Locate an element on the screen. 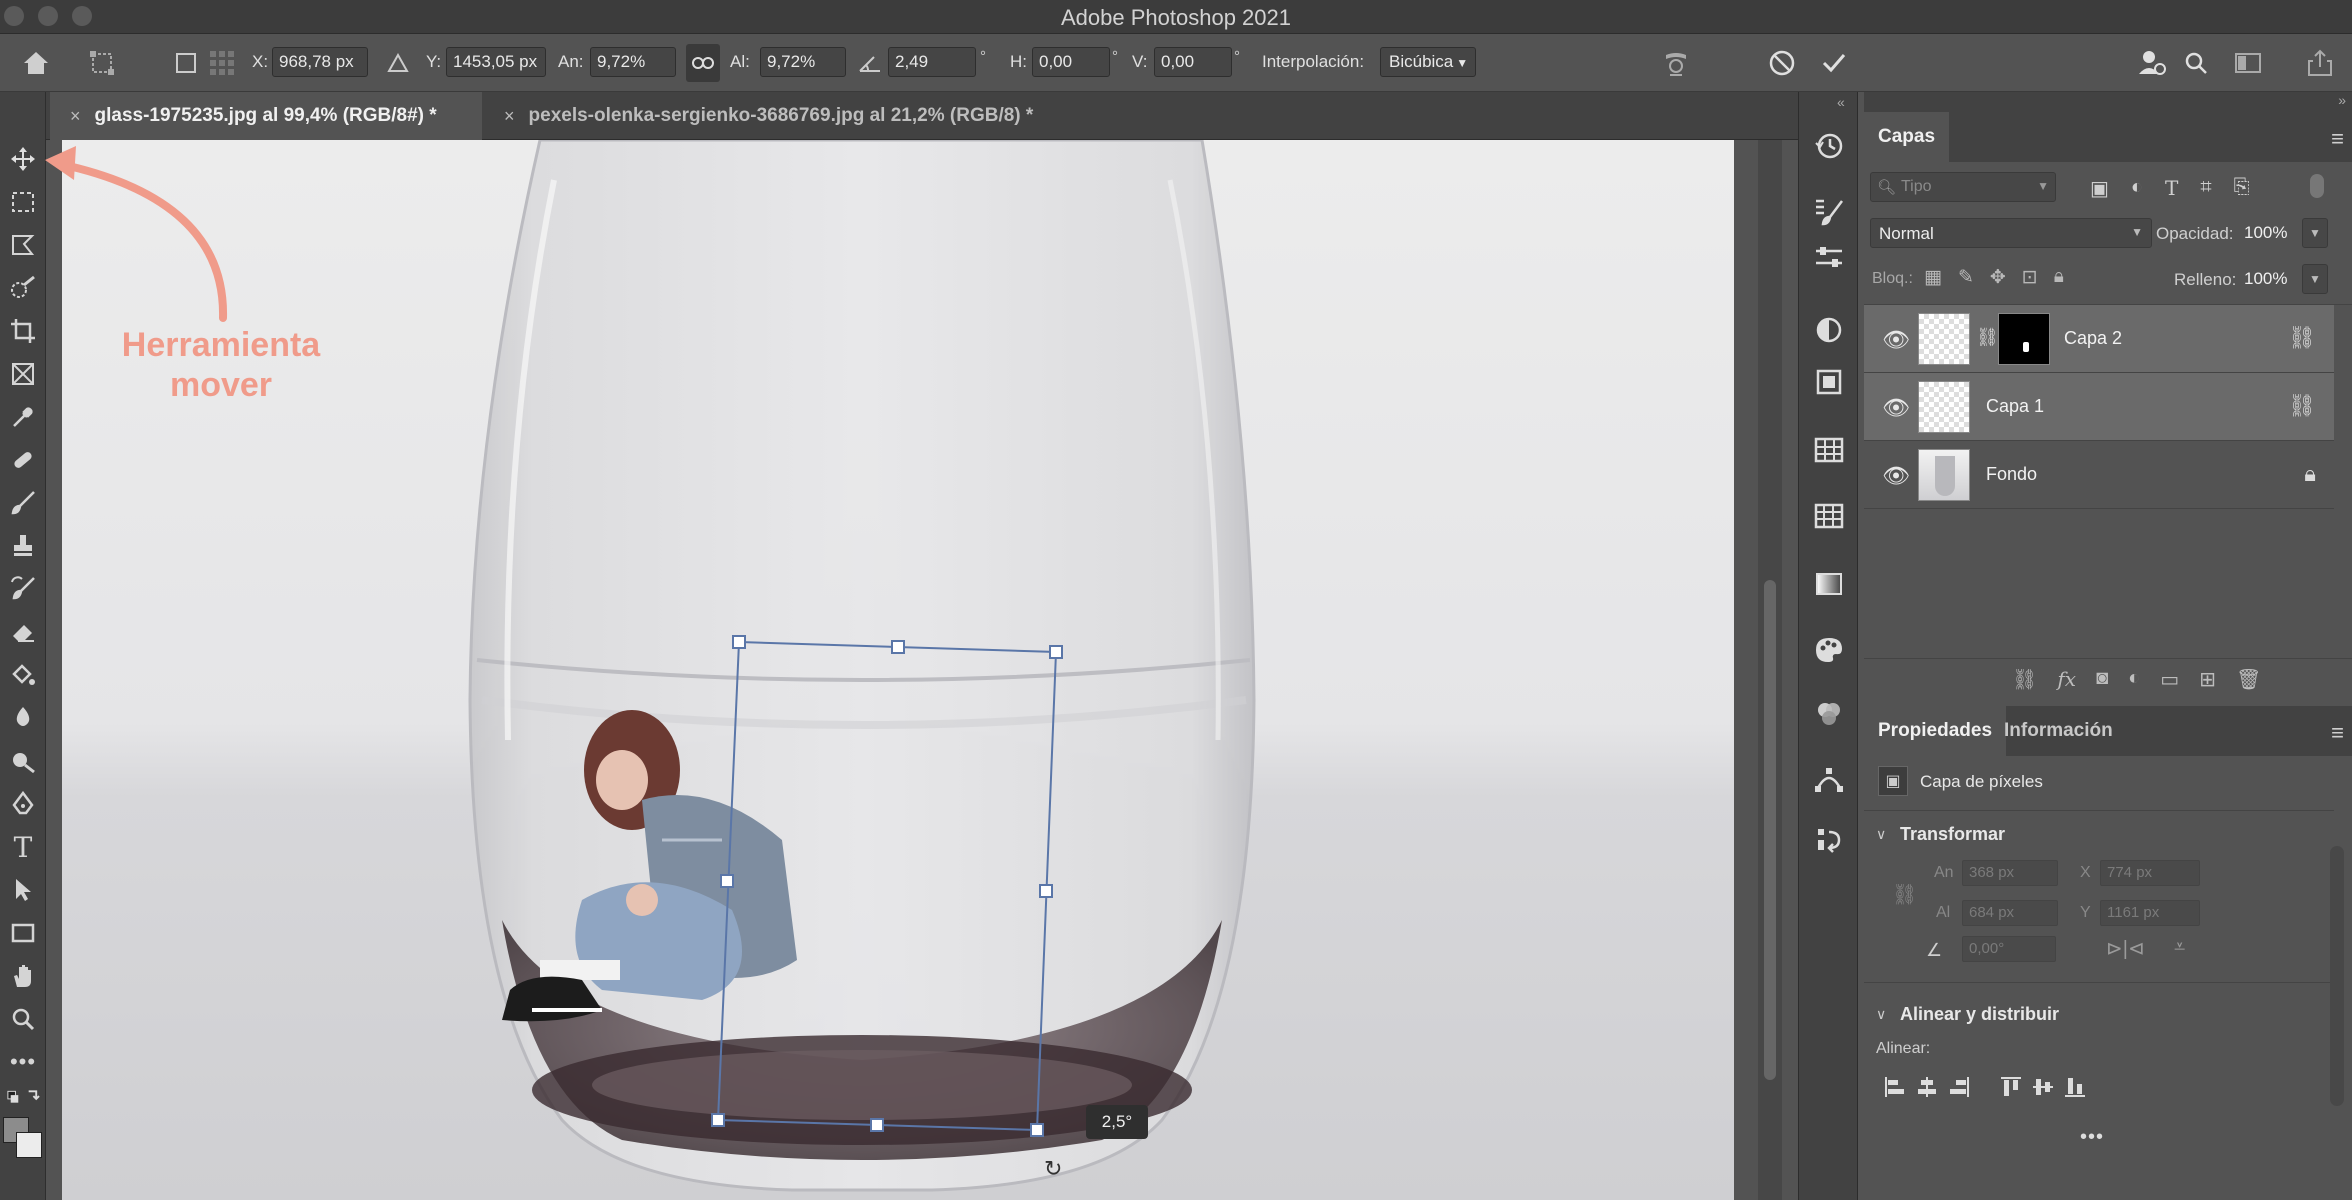 This screenshot has height=1200, width=2352. delete-layer-trash-icon: 🗑︎ is located at coordinates (2248, 679).